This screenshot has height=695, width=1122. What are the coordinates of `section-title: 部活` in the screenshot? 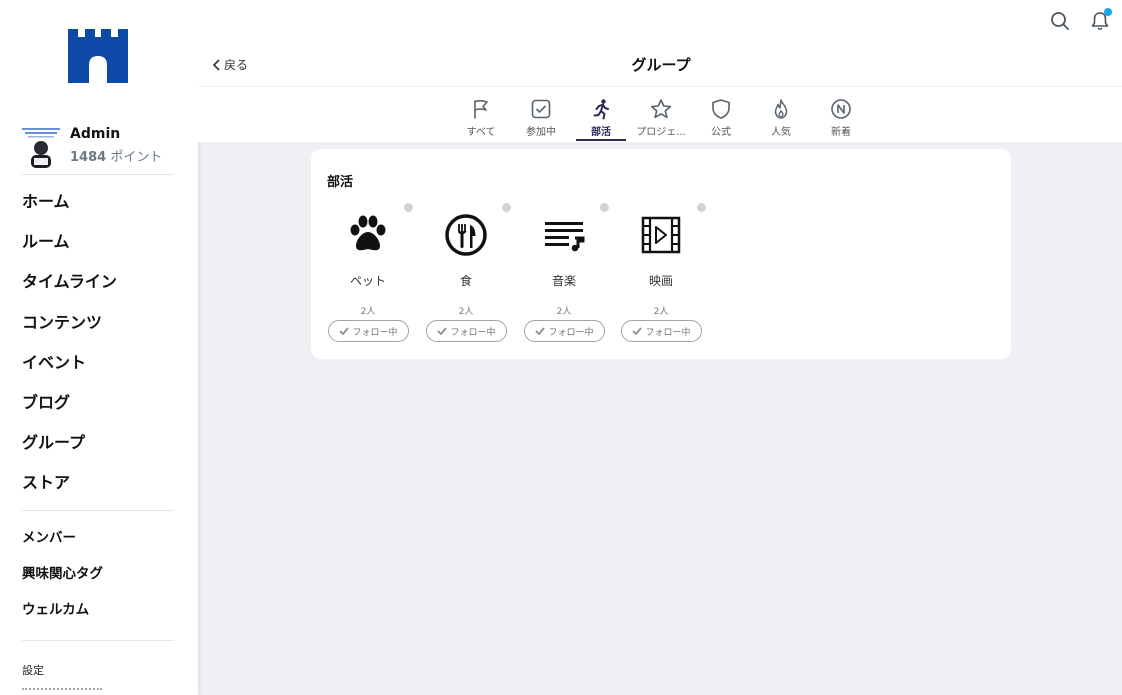 It's located at (340, 182).